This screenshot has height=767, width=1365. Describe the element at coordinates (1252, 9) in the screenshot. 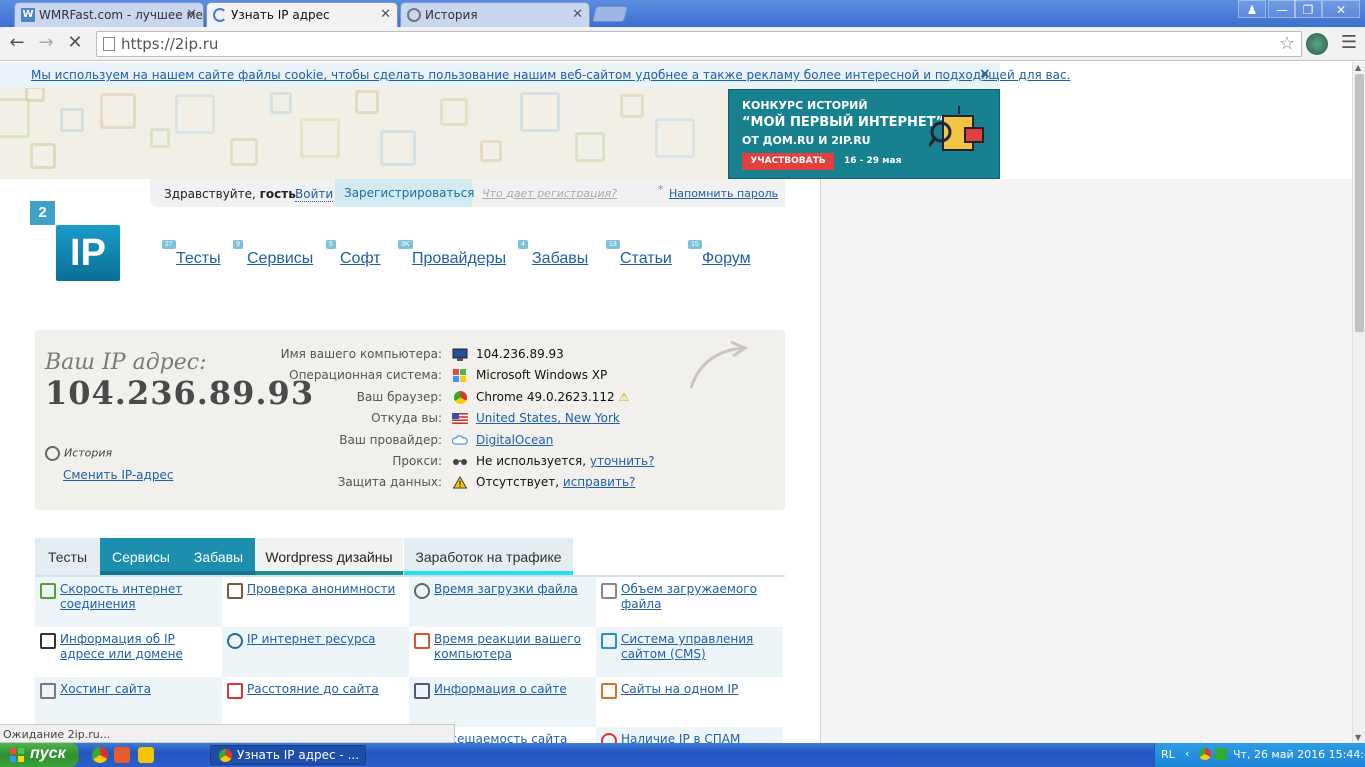

I see `user-profile-icon: ♟` at that location.